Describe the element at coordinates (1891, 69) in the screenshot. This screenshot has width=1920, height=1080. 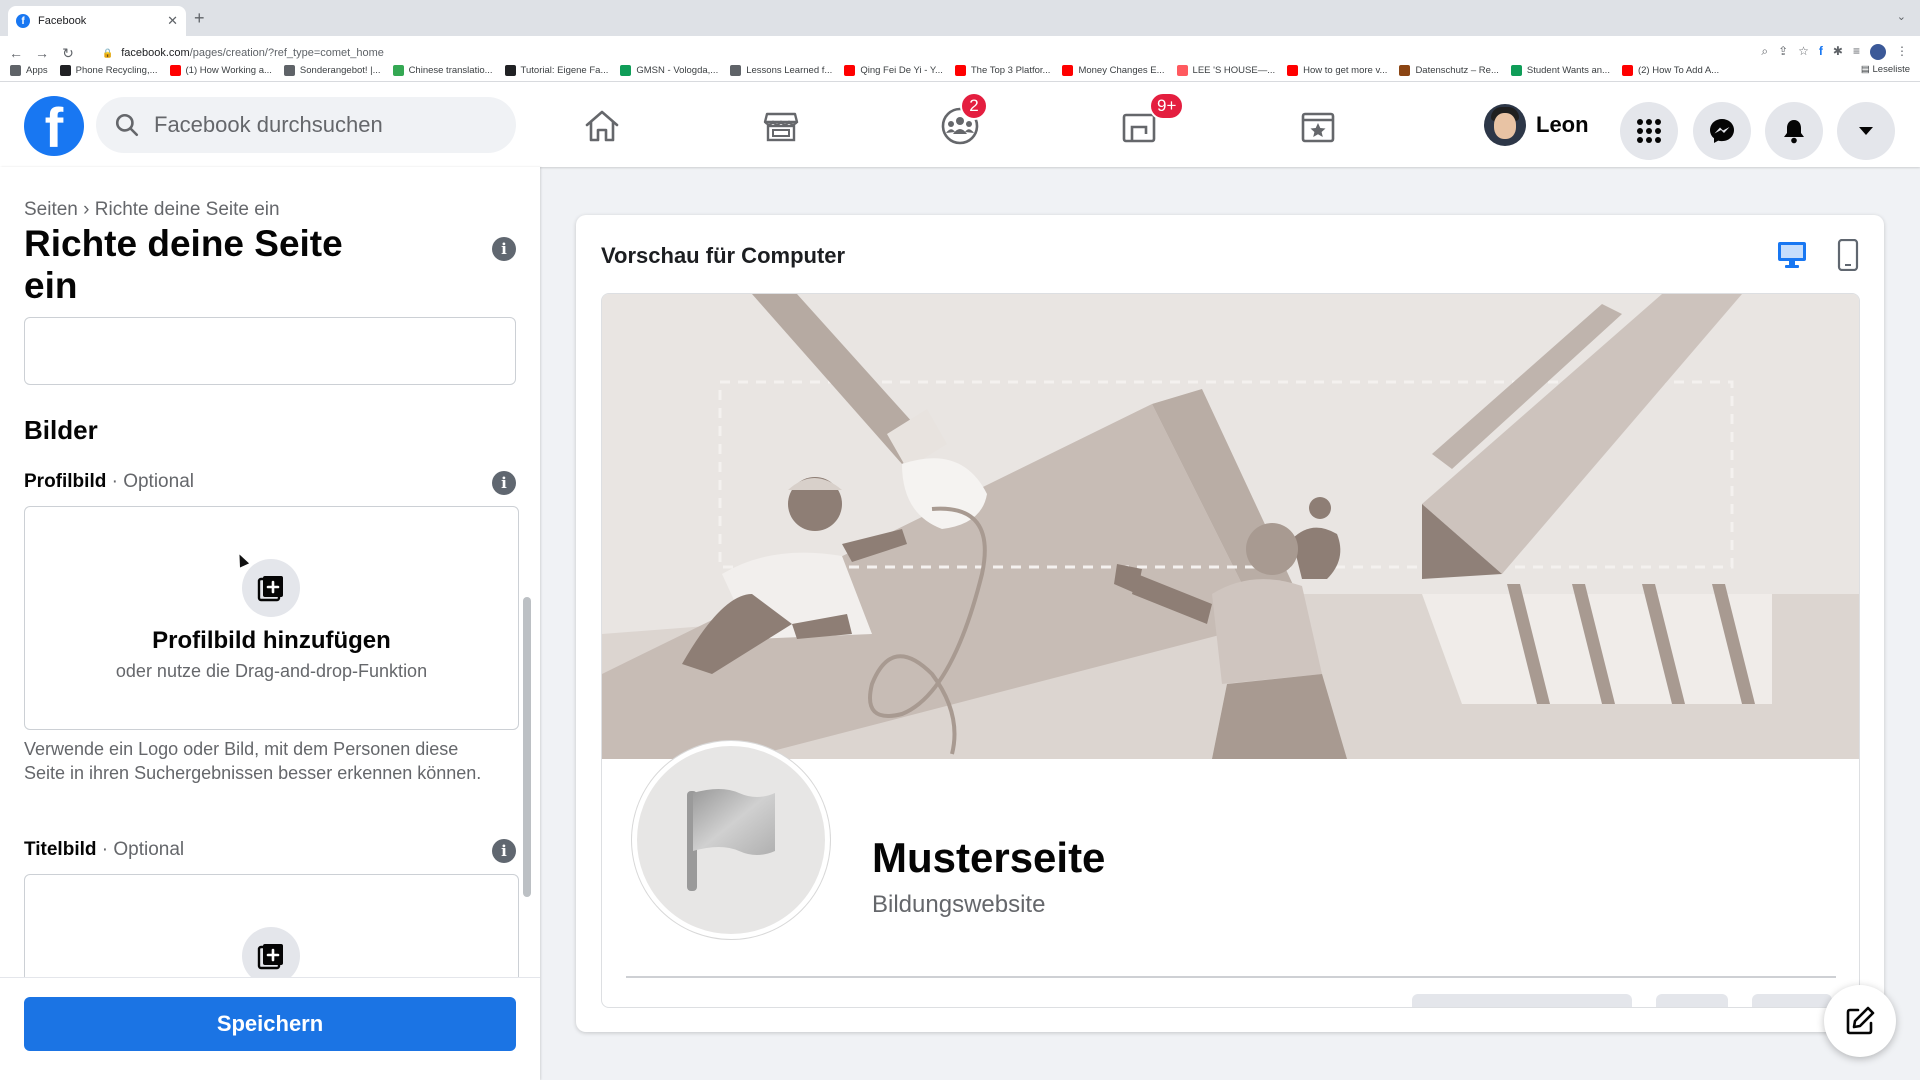
I see `reading-list-label: Leseliste` at that location.